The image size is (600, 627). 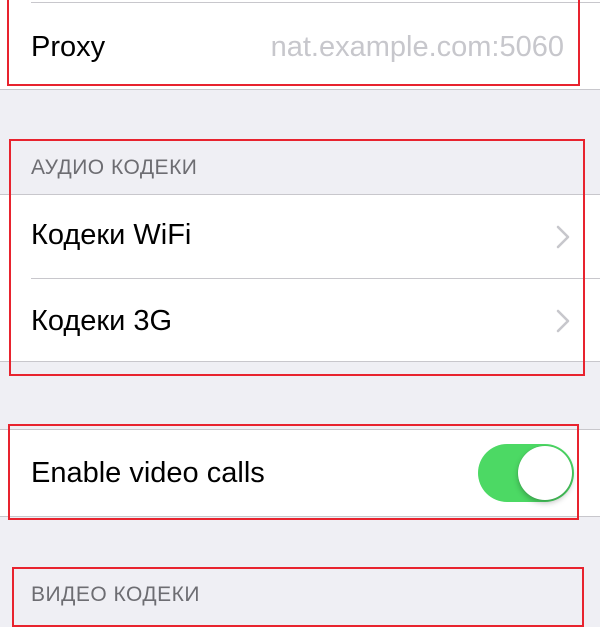 What do you see at coordinates (68, 47) in the screenshot?
I see `proxy-label: Proxy` at bounding box center [68, 47].